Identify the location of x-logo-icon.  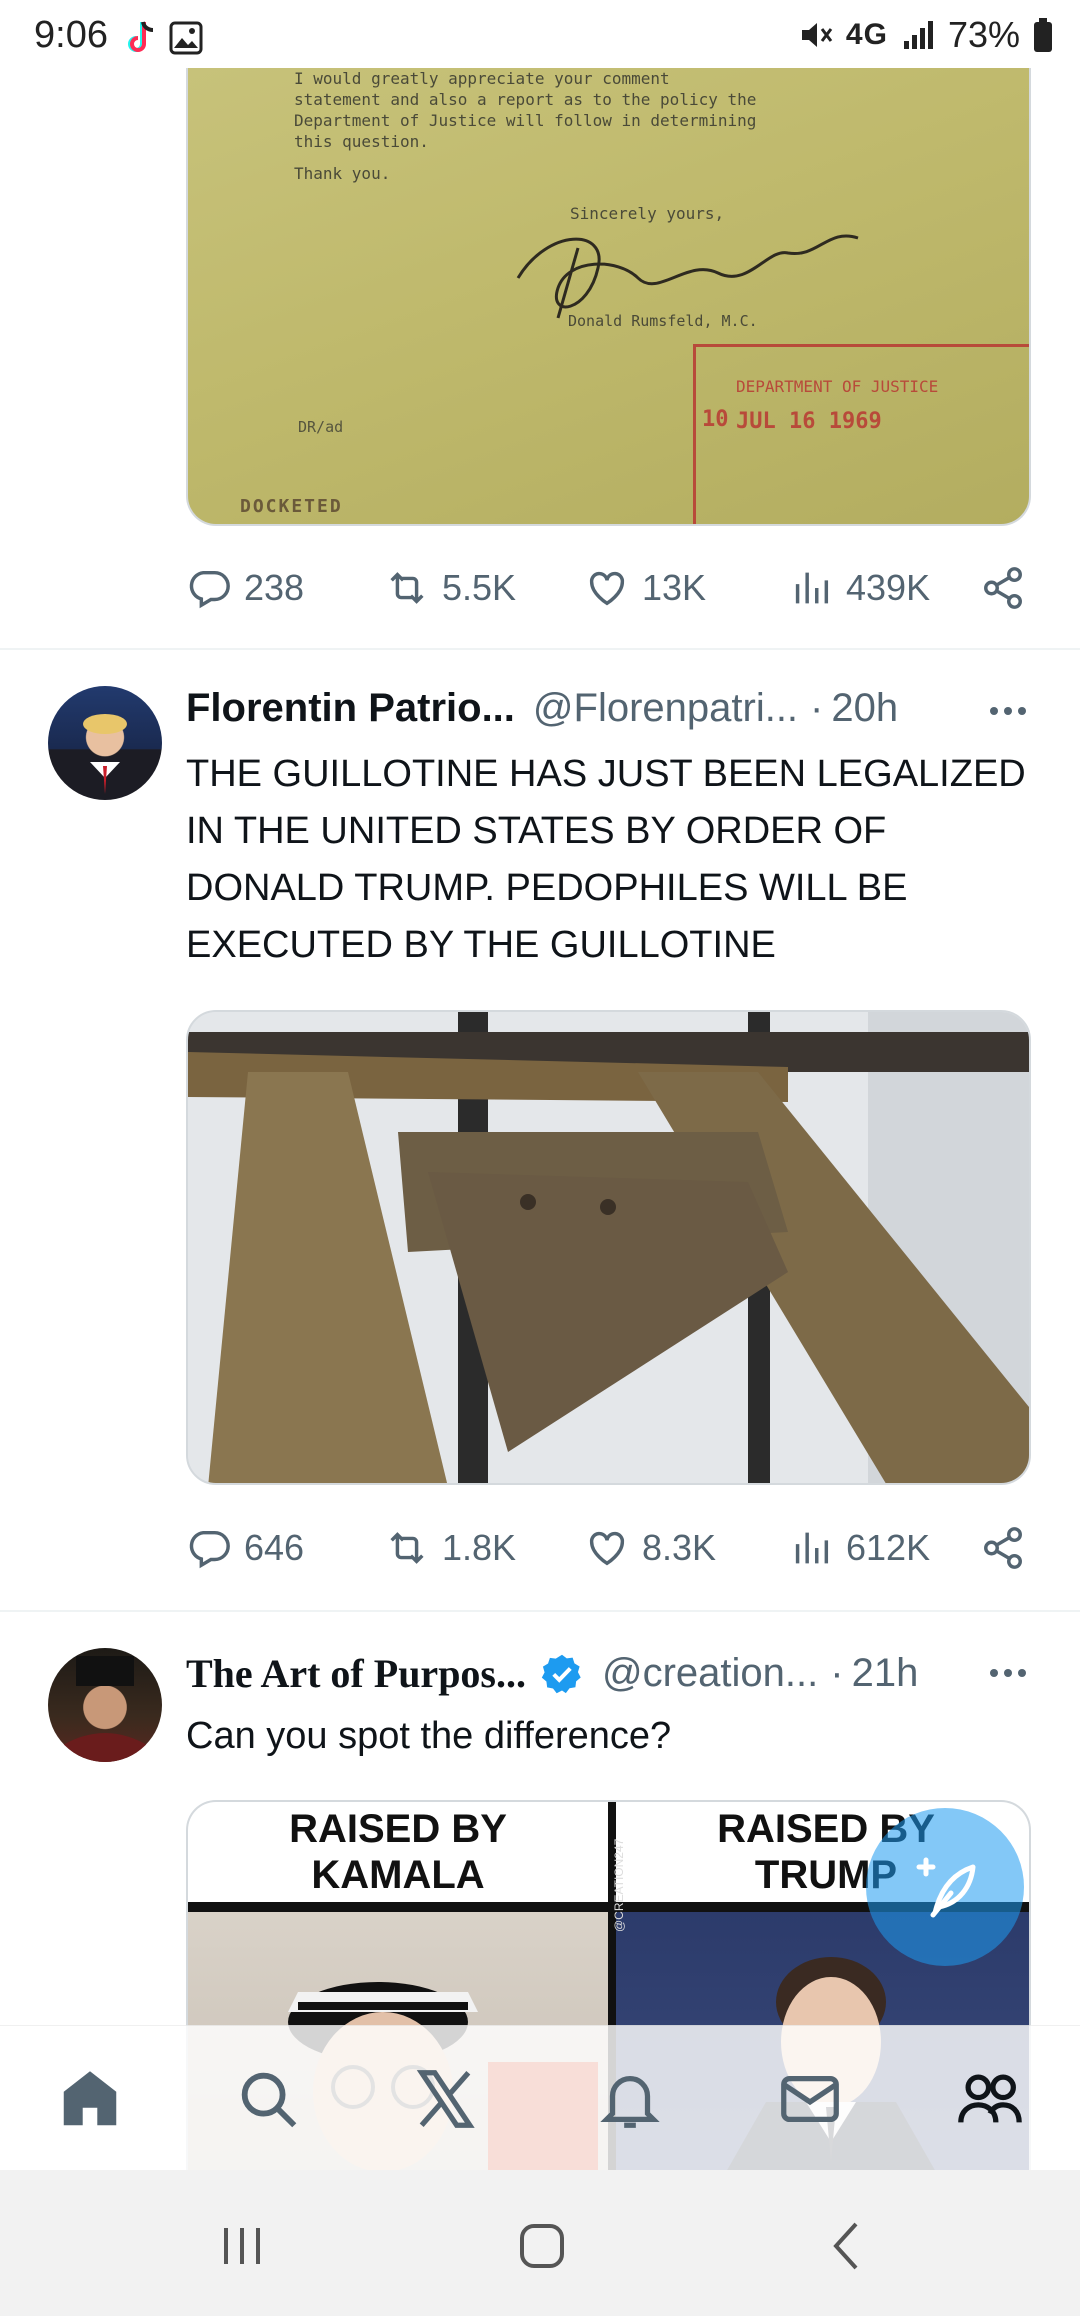
(445, 2099).